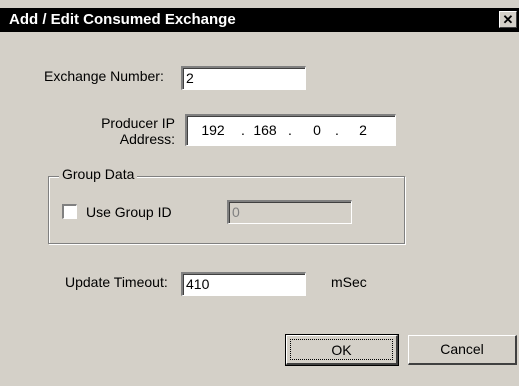 The height and width of the screenshot is (386, 519). Describe the element at coordinates (349, 282) in the screenshot. I see `update-timeout-unit: mSec` at that location.